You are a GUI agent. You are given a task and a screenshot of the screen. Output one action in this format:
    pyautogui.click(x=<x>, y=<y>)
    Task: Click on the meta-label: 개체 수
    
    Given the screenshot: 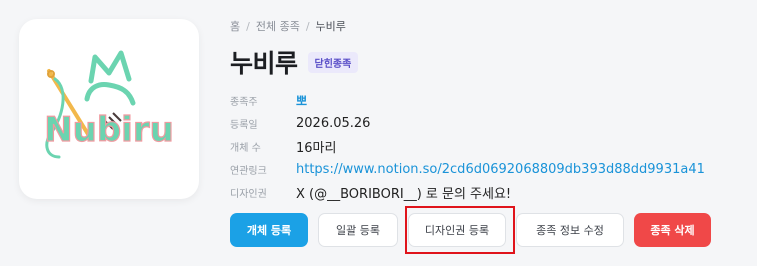 What is the action you would take?
    pyautogui.click(x=245, y=148)
    